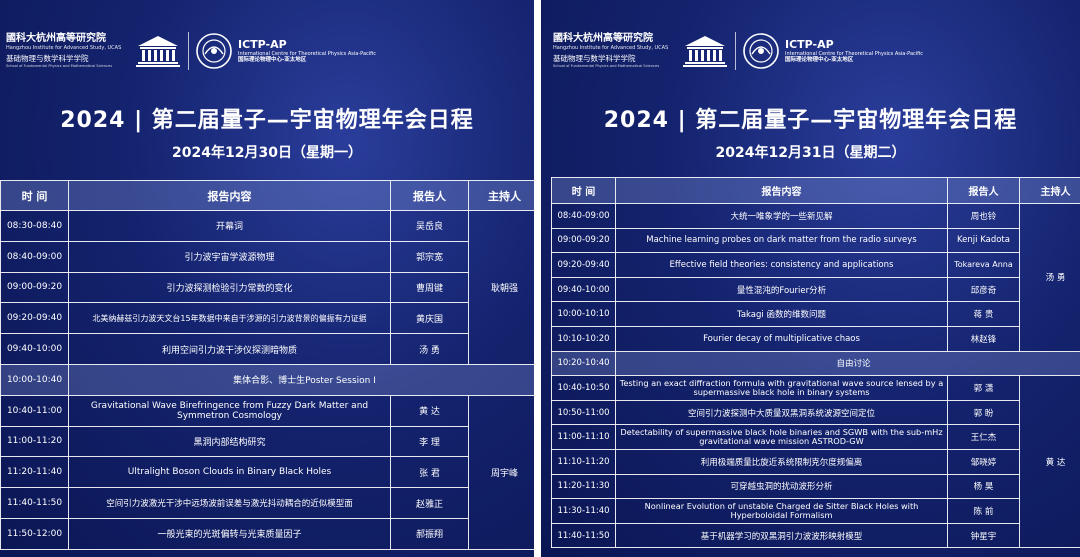 The image size is (1080, 557). I want to click on table-row: 11:40-11:50 基于机器学习的双黑洞引力波波形映射模型 钟星宇, so click(815, 535).